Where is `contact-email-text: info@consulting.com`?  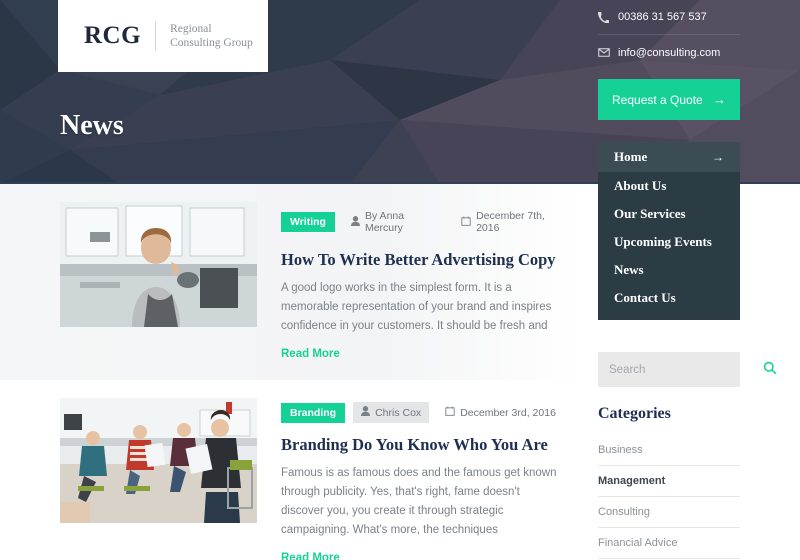 contact-email-text: info@consulting.com is located at coordinates (669, 52).